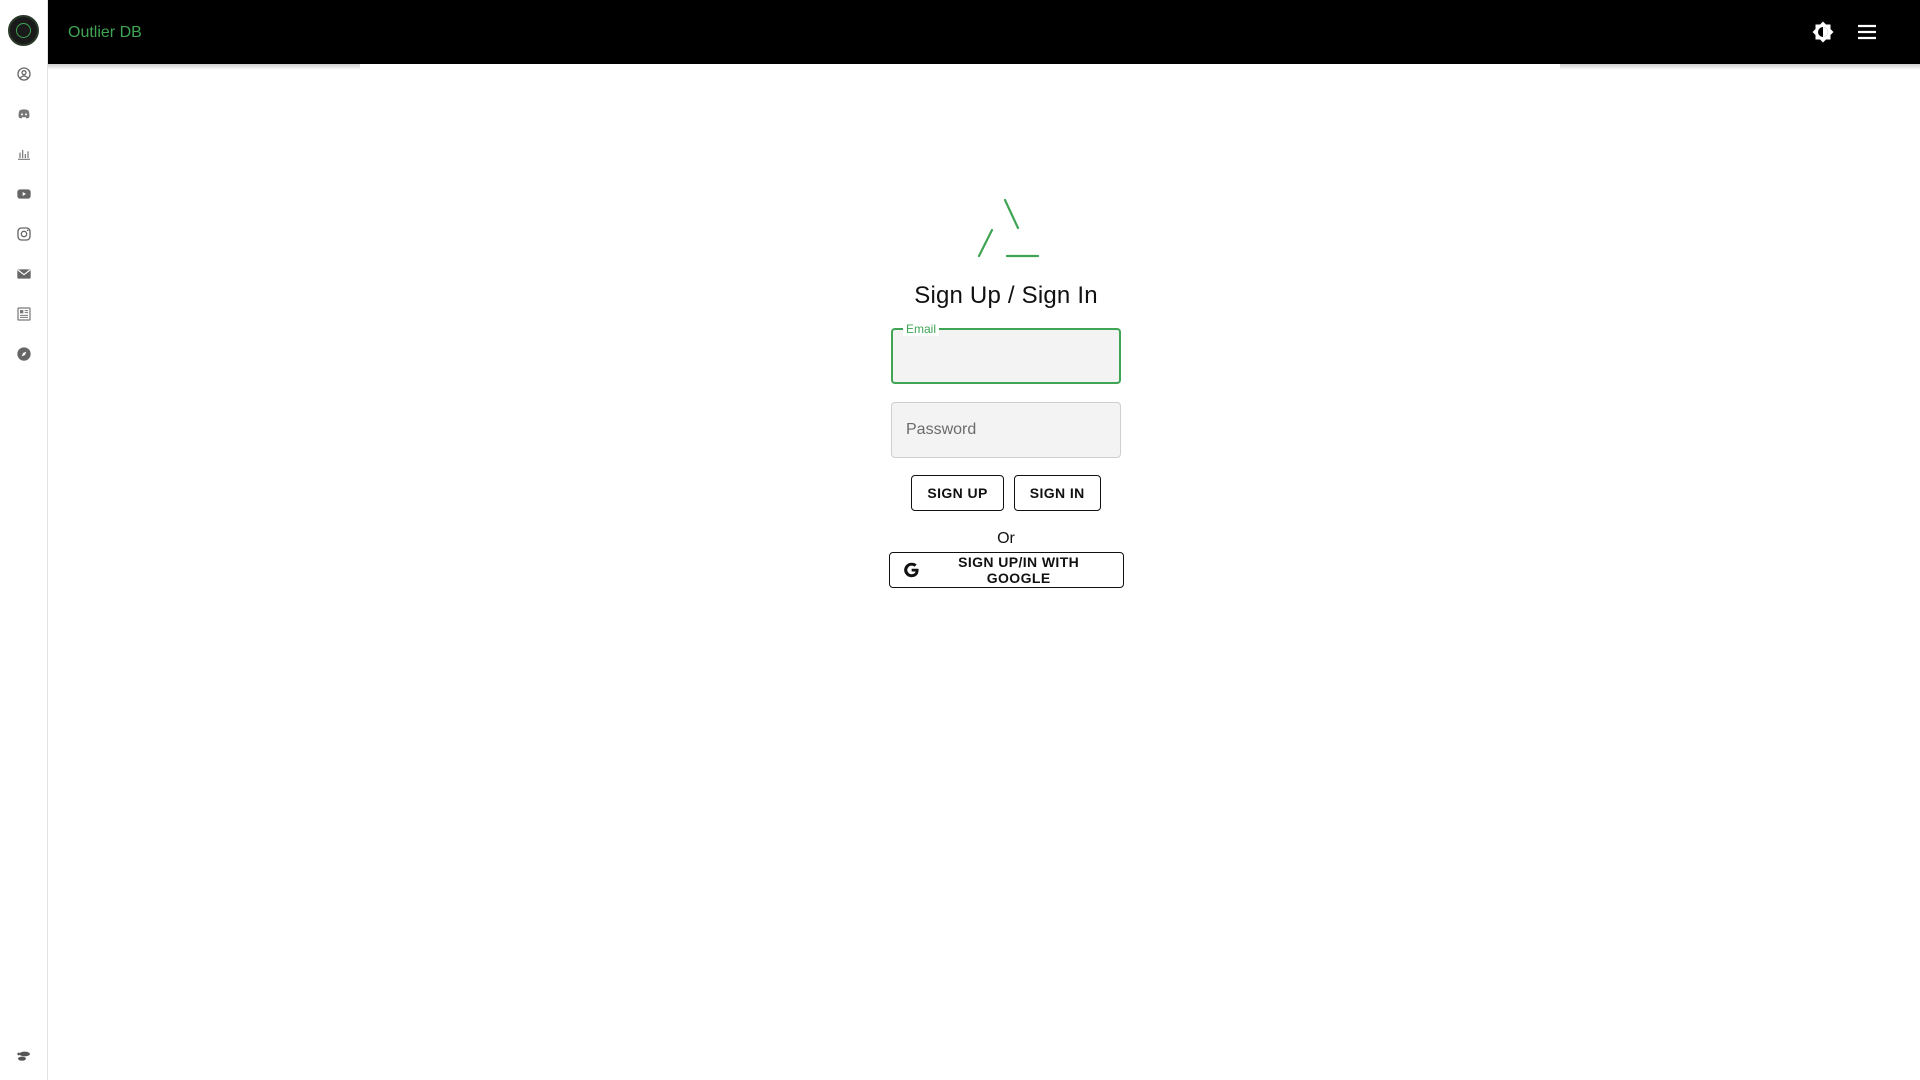 This screenshot has width=1920, height=1080. I want to click on compass-icon, so click(24, 354).